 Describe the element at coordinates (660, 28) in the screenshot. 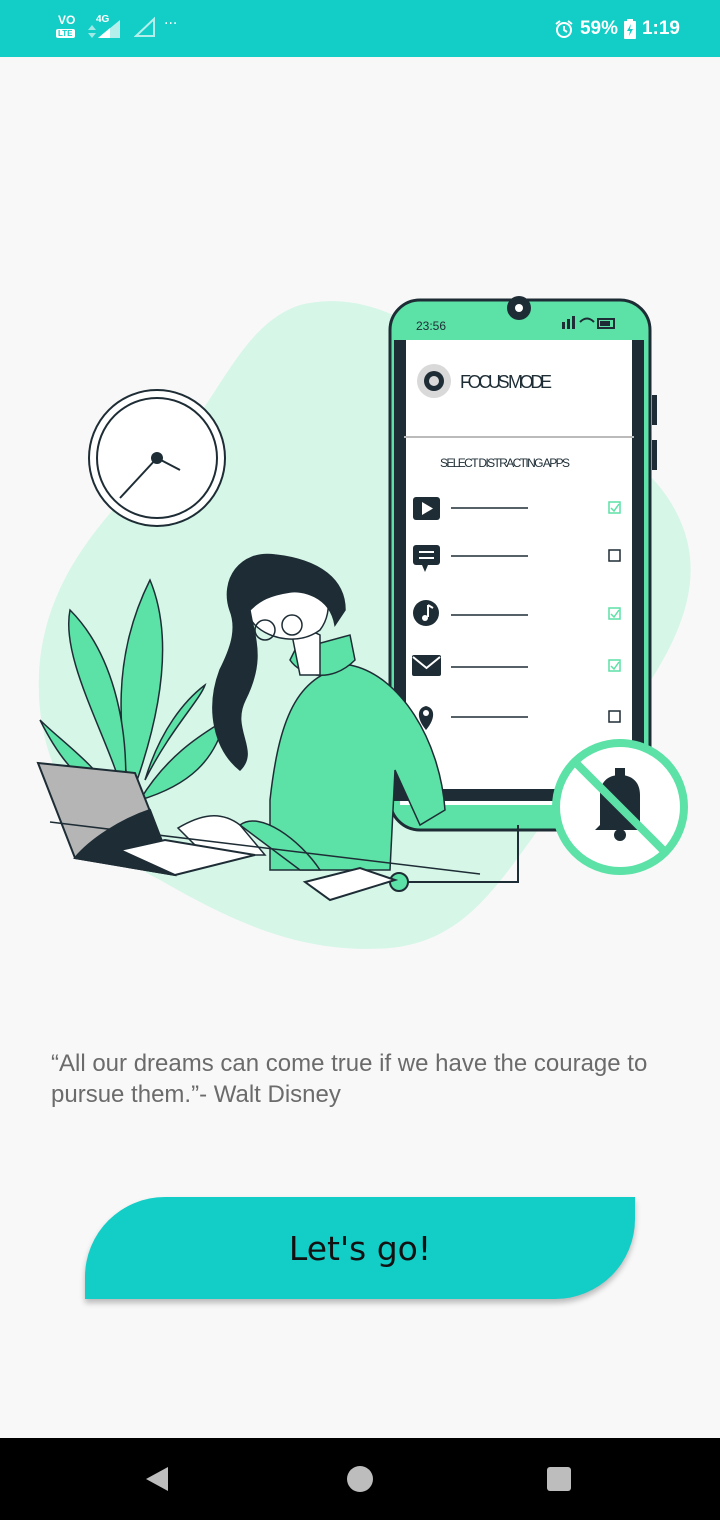

I see `clock-time: 1:19` at that location.